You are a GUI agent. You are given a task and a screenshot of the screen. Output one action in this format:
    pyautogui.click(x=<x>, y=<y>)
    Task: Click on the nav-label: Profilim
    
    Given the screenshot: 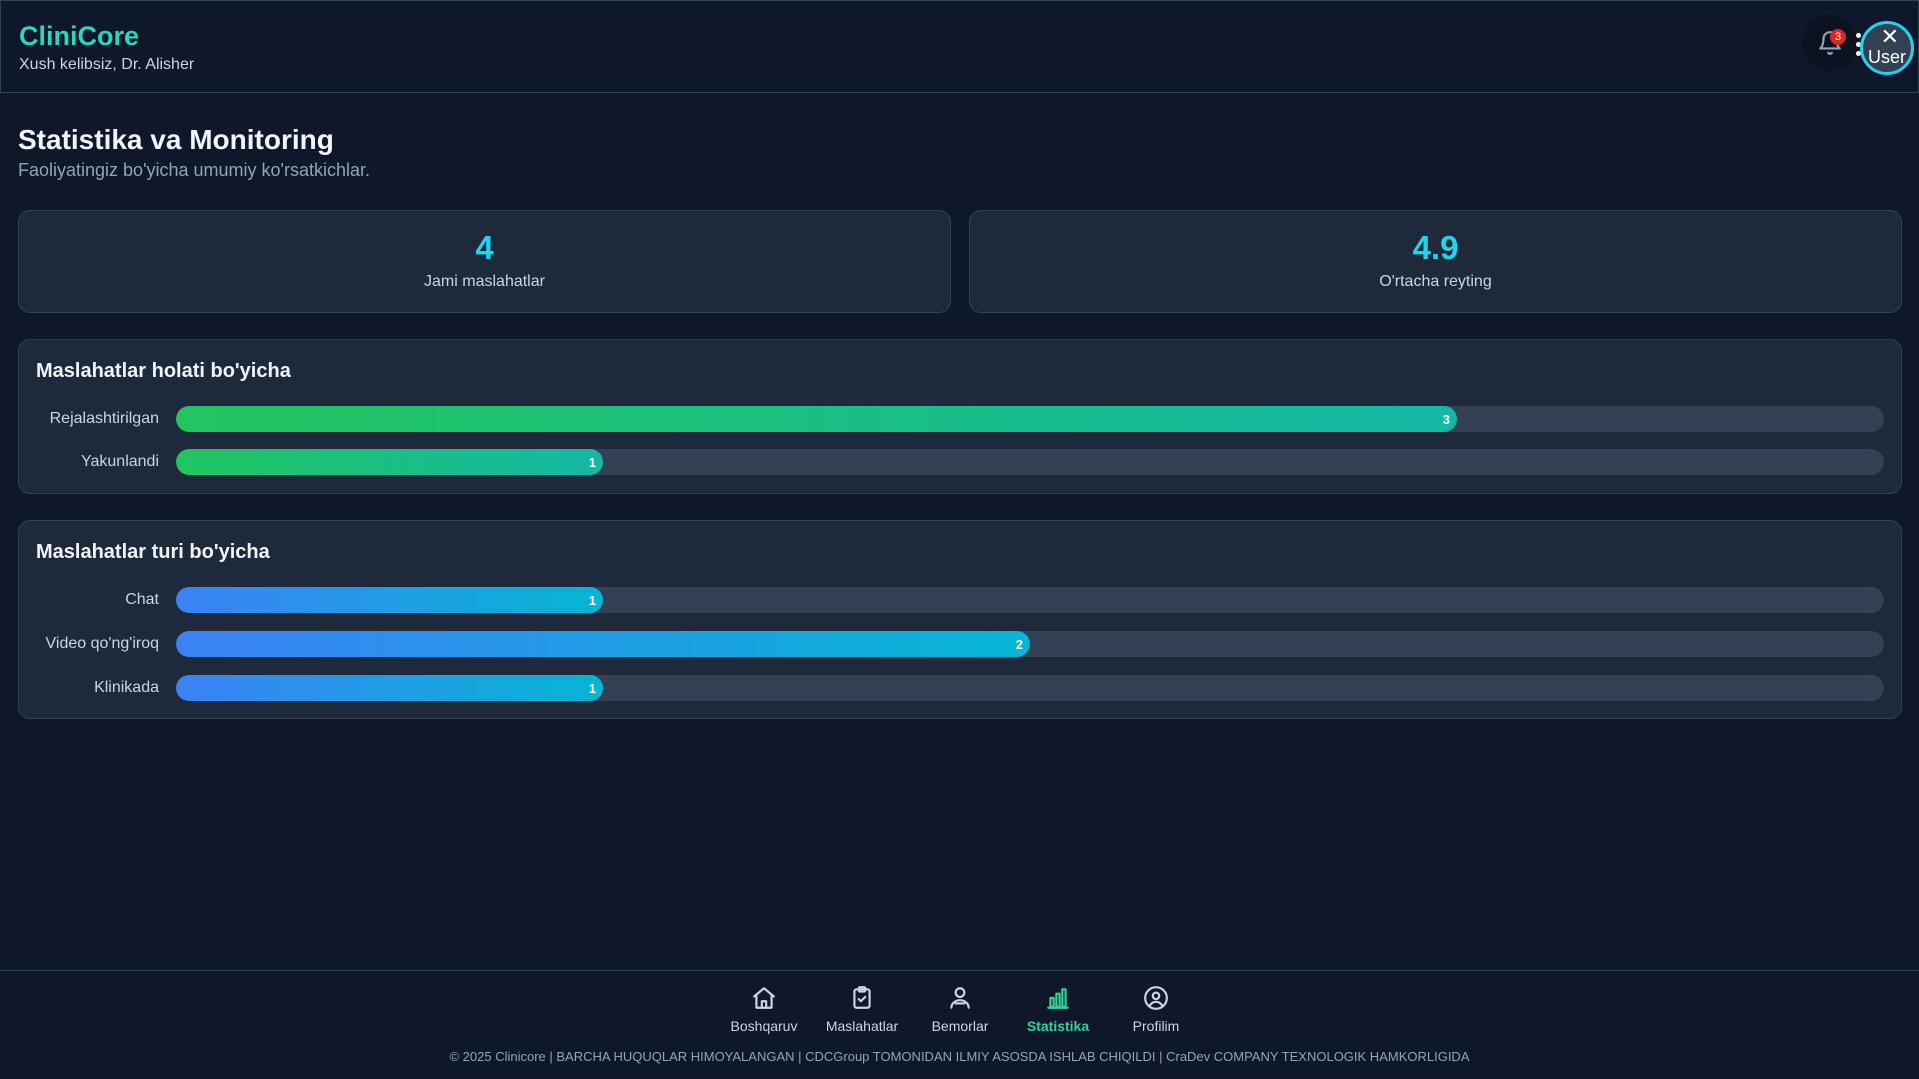 What is the action you would take?
    pyautogui.click(x=1156, y=1026)
    